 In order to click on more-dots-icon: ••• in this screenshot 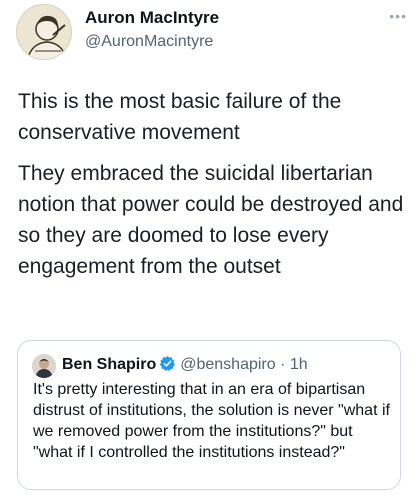, I will do `click(398, 16)`.